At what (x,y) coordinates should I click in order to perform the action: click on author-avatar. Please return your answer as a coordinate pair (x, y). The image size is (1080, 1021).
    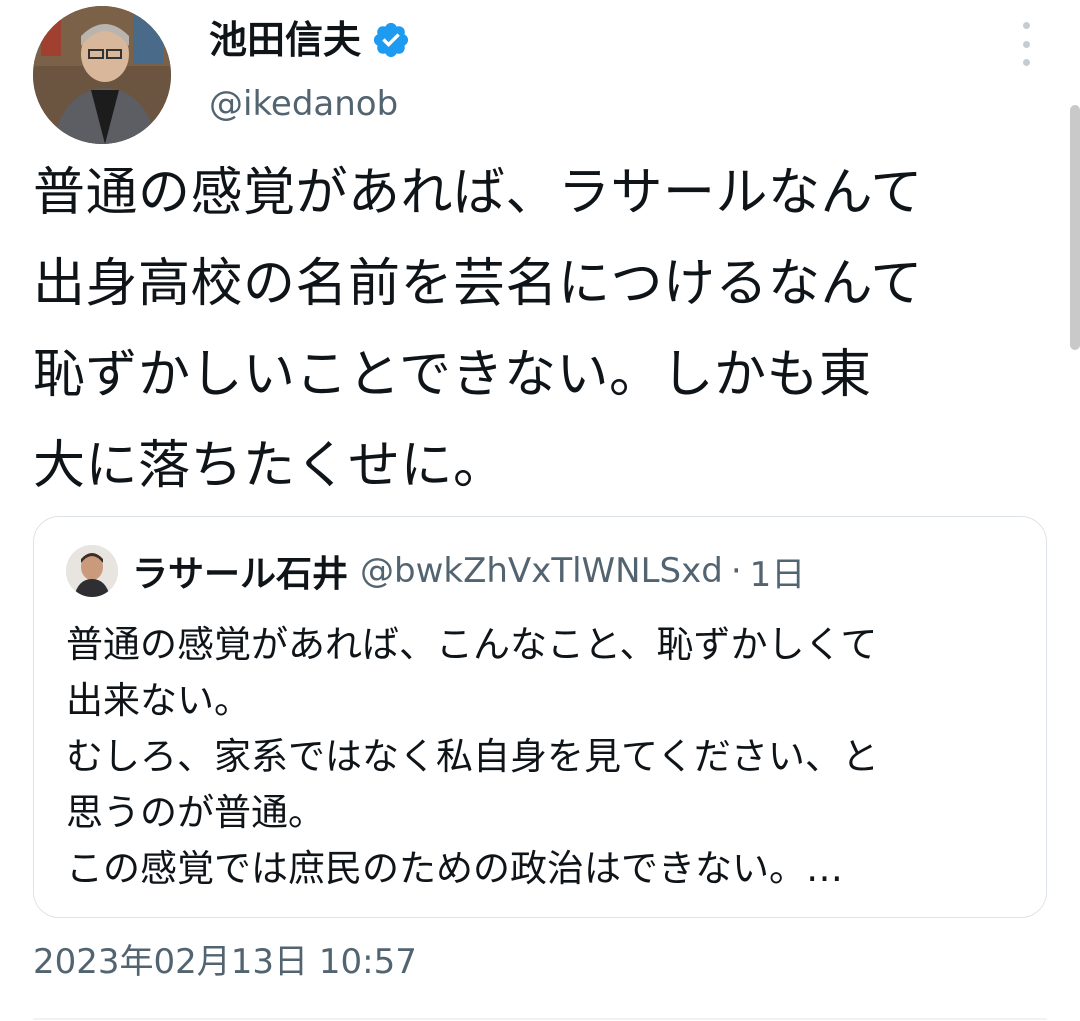
    Looking at the image, I should click on (102, 75).